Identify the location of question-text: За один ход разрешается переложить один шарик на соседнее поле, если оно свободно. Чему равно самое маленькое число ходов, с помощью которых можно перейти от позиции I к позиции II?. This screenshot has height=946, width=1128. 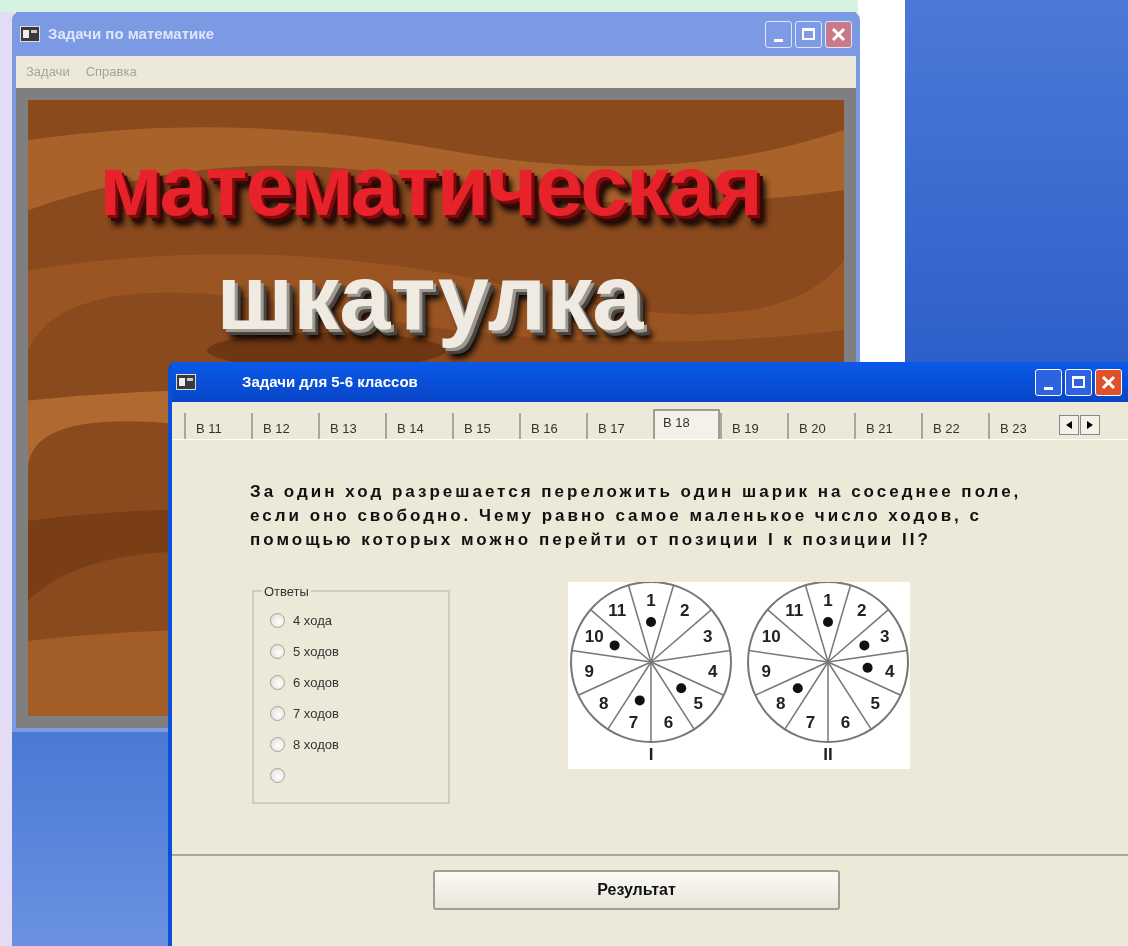
(636, 516).